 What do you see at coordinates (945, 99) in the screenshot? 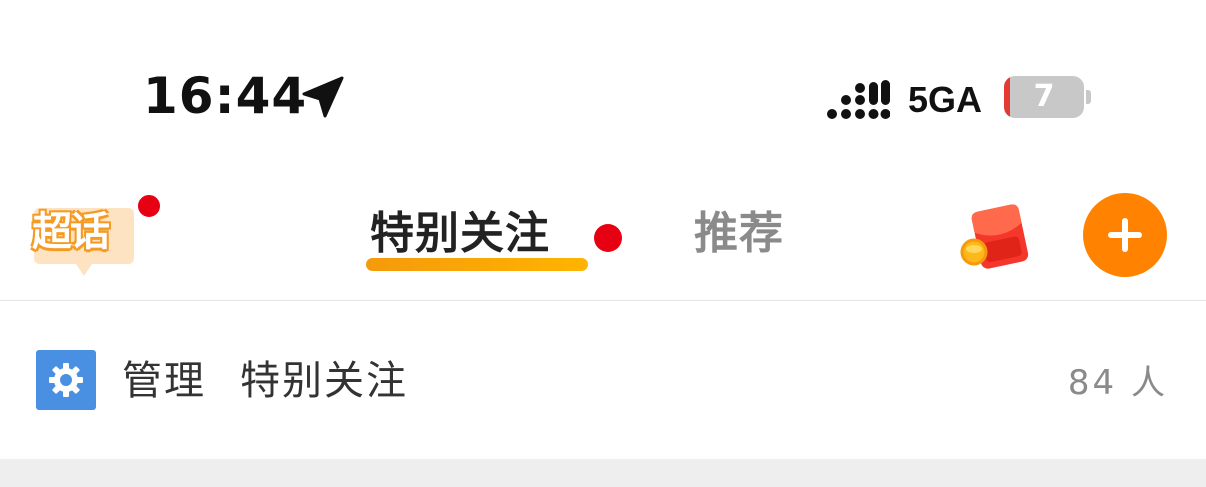
I see `network-type: 5GA` at bounding box center [945, 99].